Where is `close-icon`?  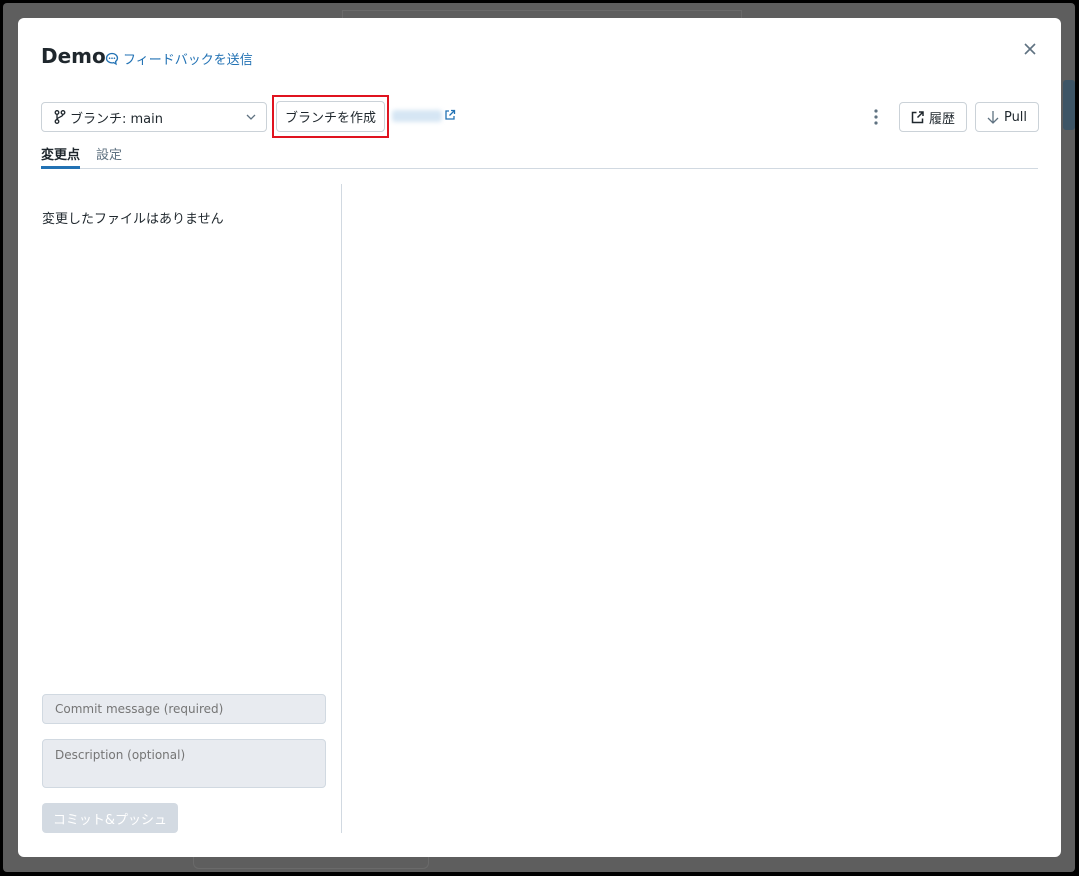
close-icon is located at coordinates (1030, 49).